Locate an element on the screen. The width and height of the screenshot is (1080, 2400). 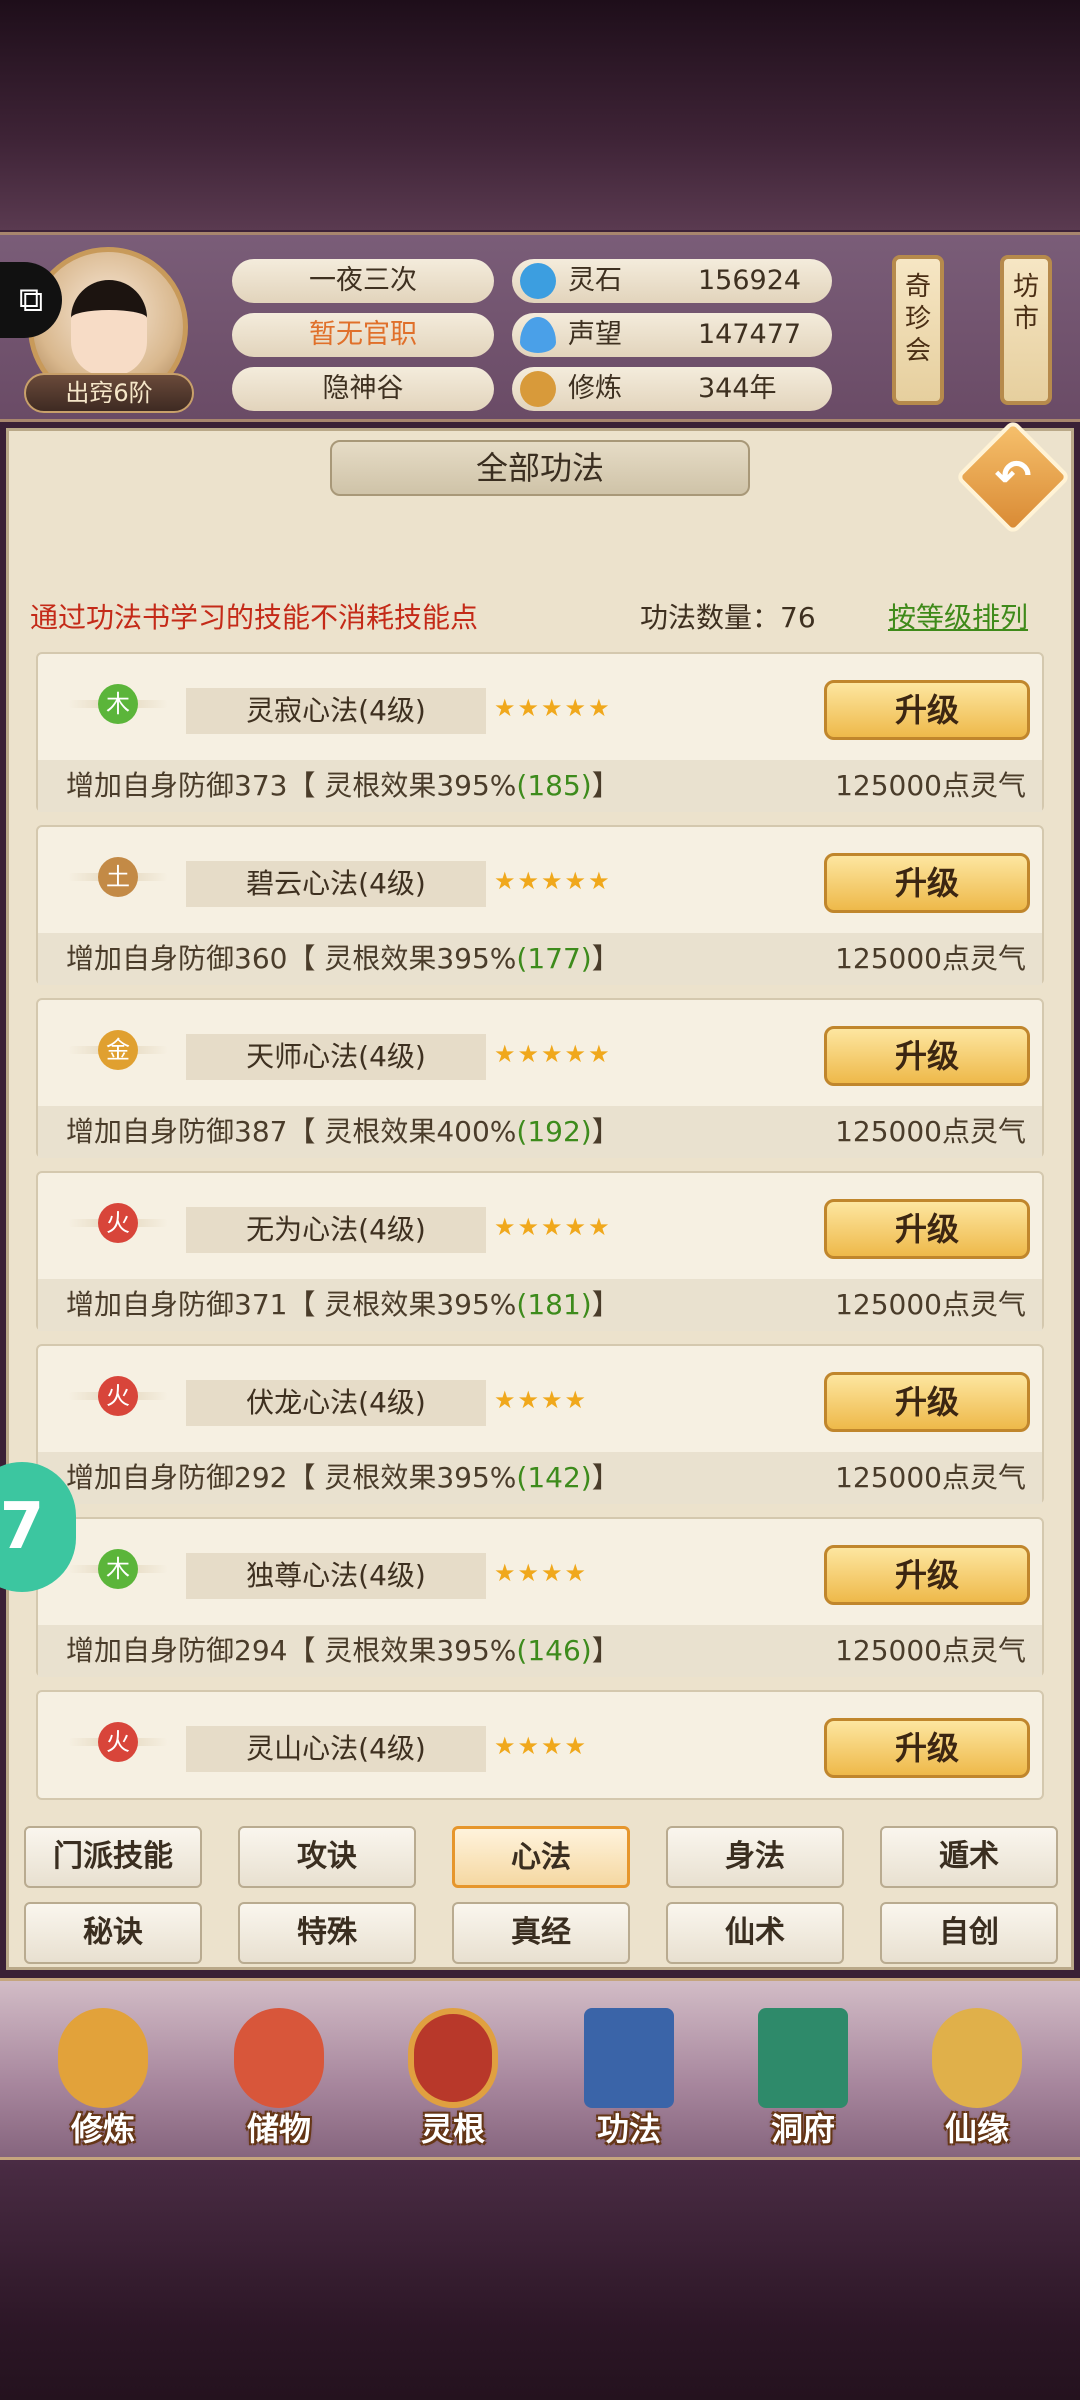
resource-label: 修炼 is located at coordinates (595, 388).